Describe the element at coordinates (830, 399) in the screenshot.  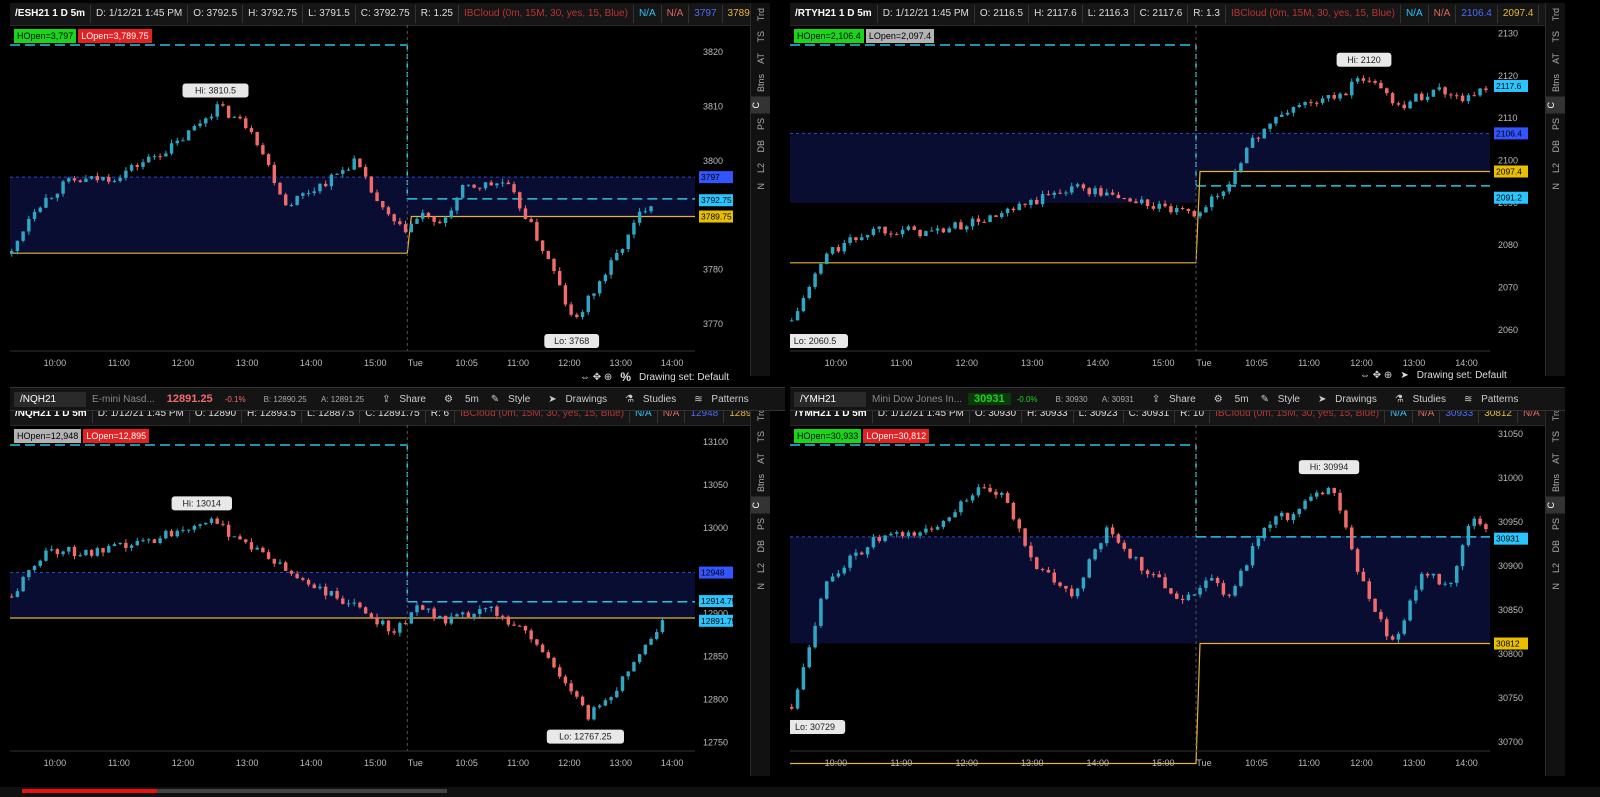
I see `symbol-selector: /YMH21` at that location.